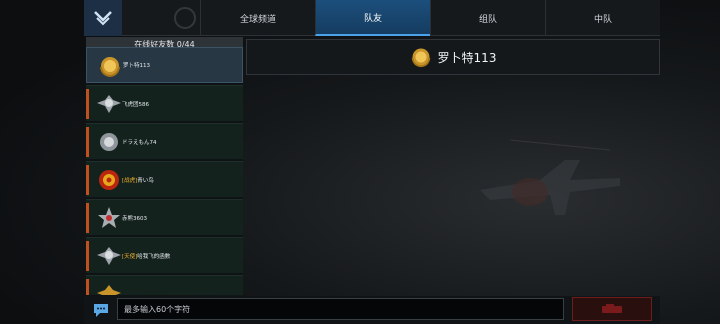  Describe the element at coordinates (257, 18) in the screenshot. I see `tab-global-channel: 全球频道` at that location.